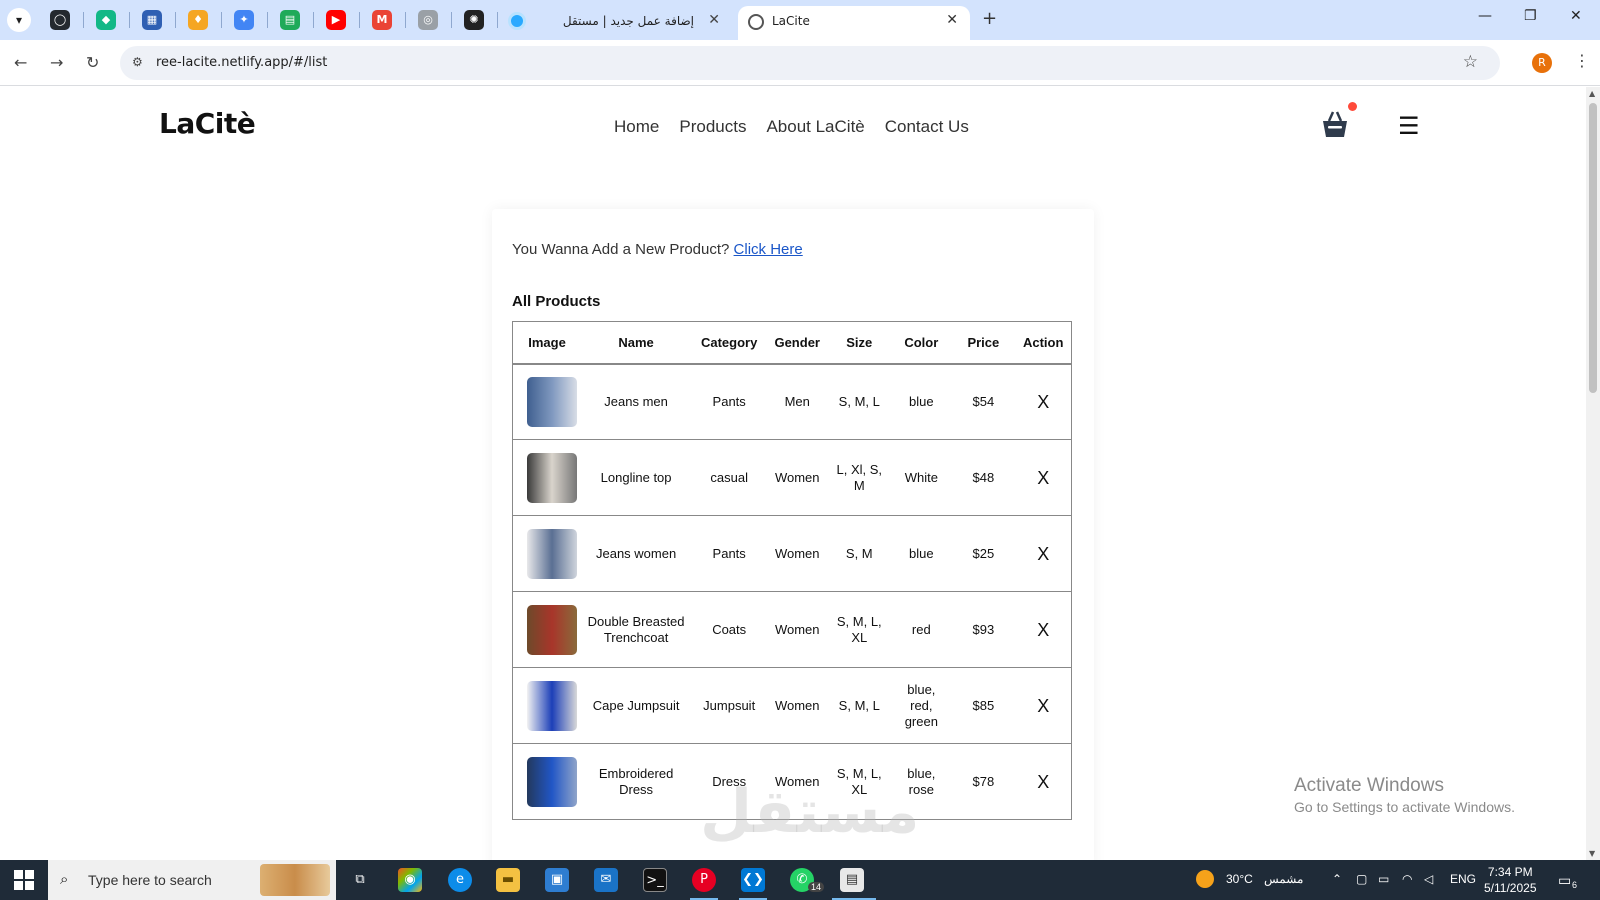  What do you see at coordinates (852, 880) in the screenshot?
I see `notepad-icon: ▤` at bounding box center [852, 880].